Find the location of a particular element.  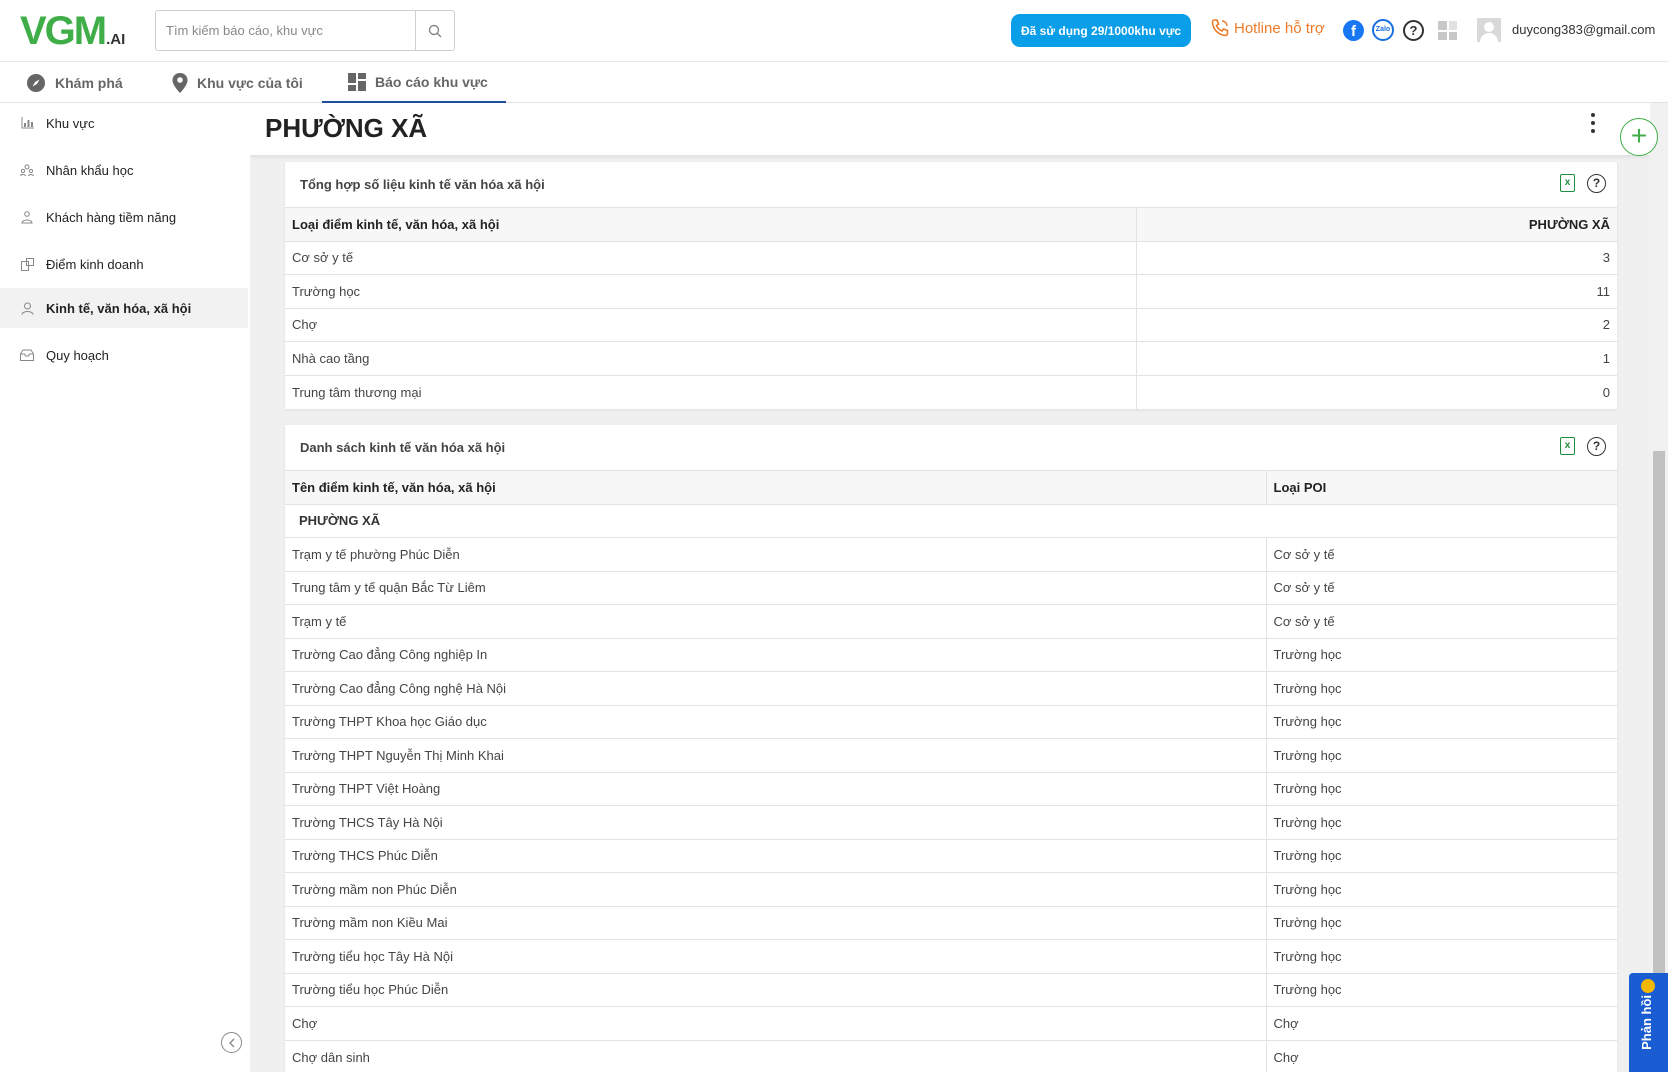

row-type: Nhà cao tầng is located at coordinates (710, 358).